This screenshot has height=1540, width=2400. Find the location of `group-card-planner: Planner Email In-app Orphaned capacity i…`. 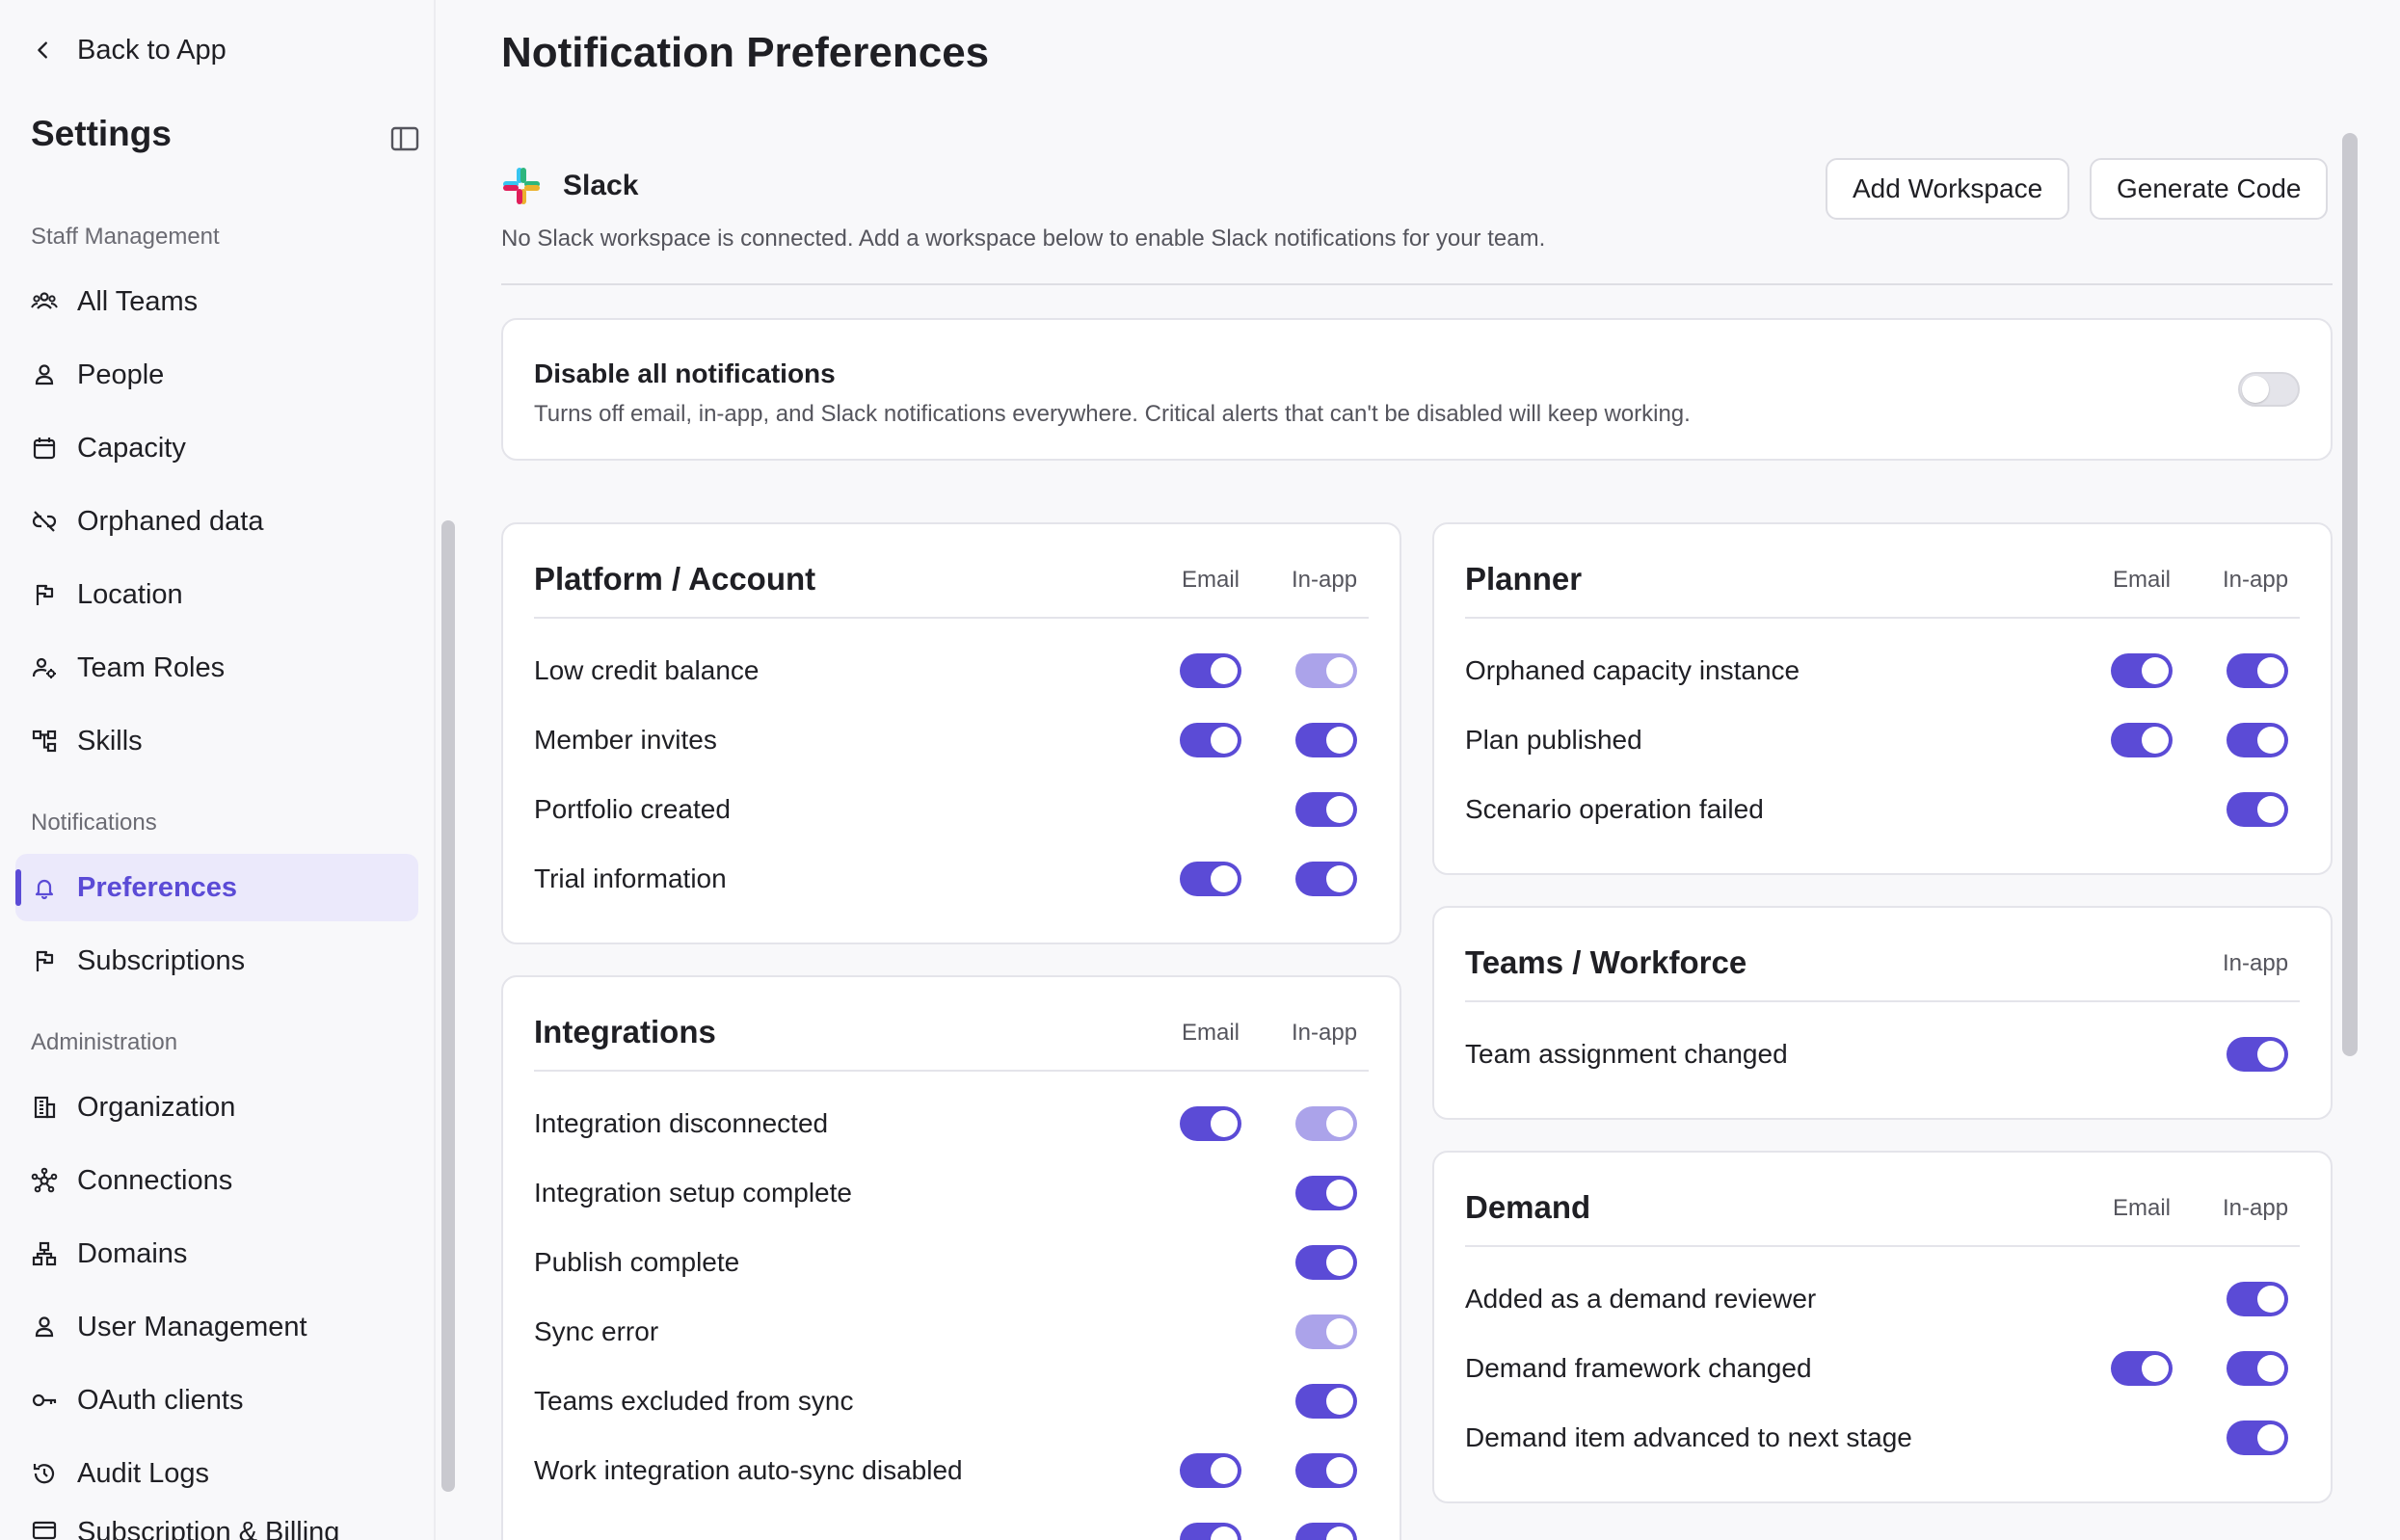

group-card-planner: Planner Email In-app Orphaned capacity i… is located at coordinates (1883, 698).